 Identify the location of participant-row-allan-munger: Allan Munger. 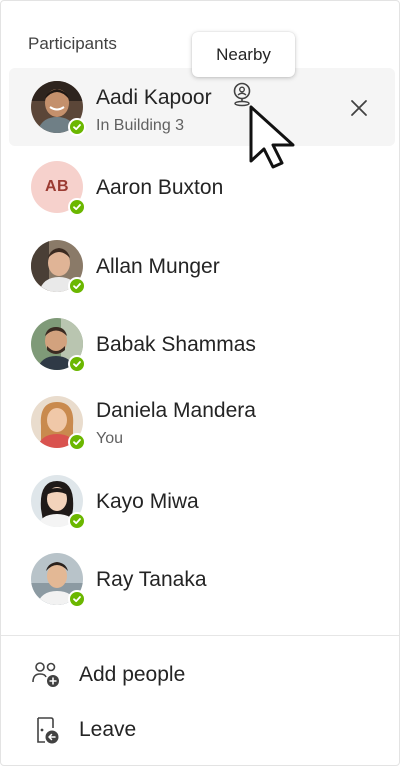
(202, 266).